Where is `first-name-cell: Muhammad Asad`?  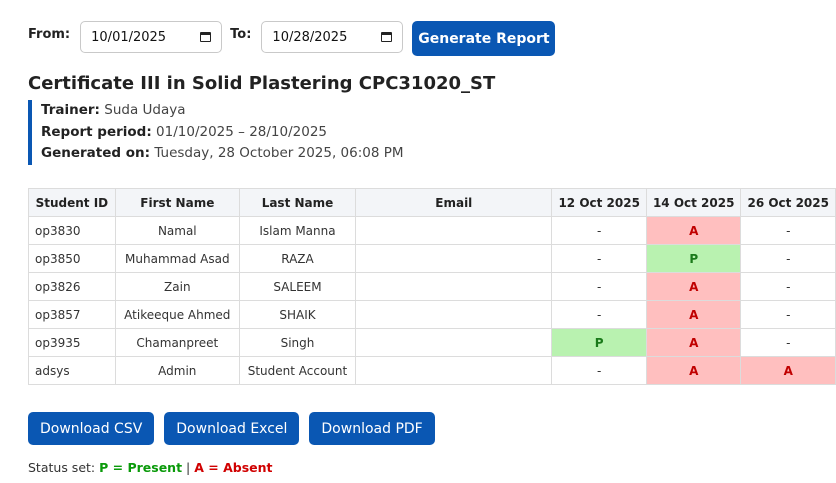 first-name-cell: Muhammad Asad is located at coordinates (177, 258).